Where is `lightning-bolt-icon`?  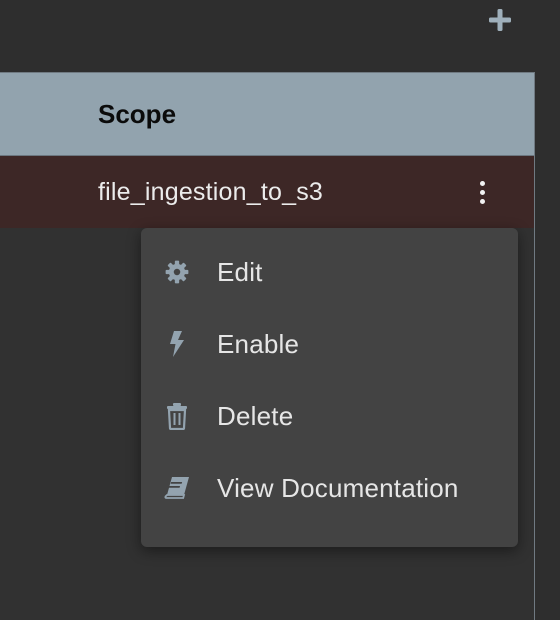 lightning-bolt-icon is located at coordinates (177, 344).